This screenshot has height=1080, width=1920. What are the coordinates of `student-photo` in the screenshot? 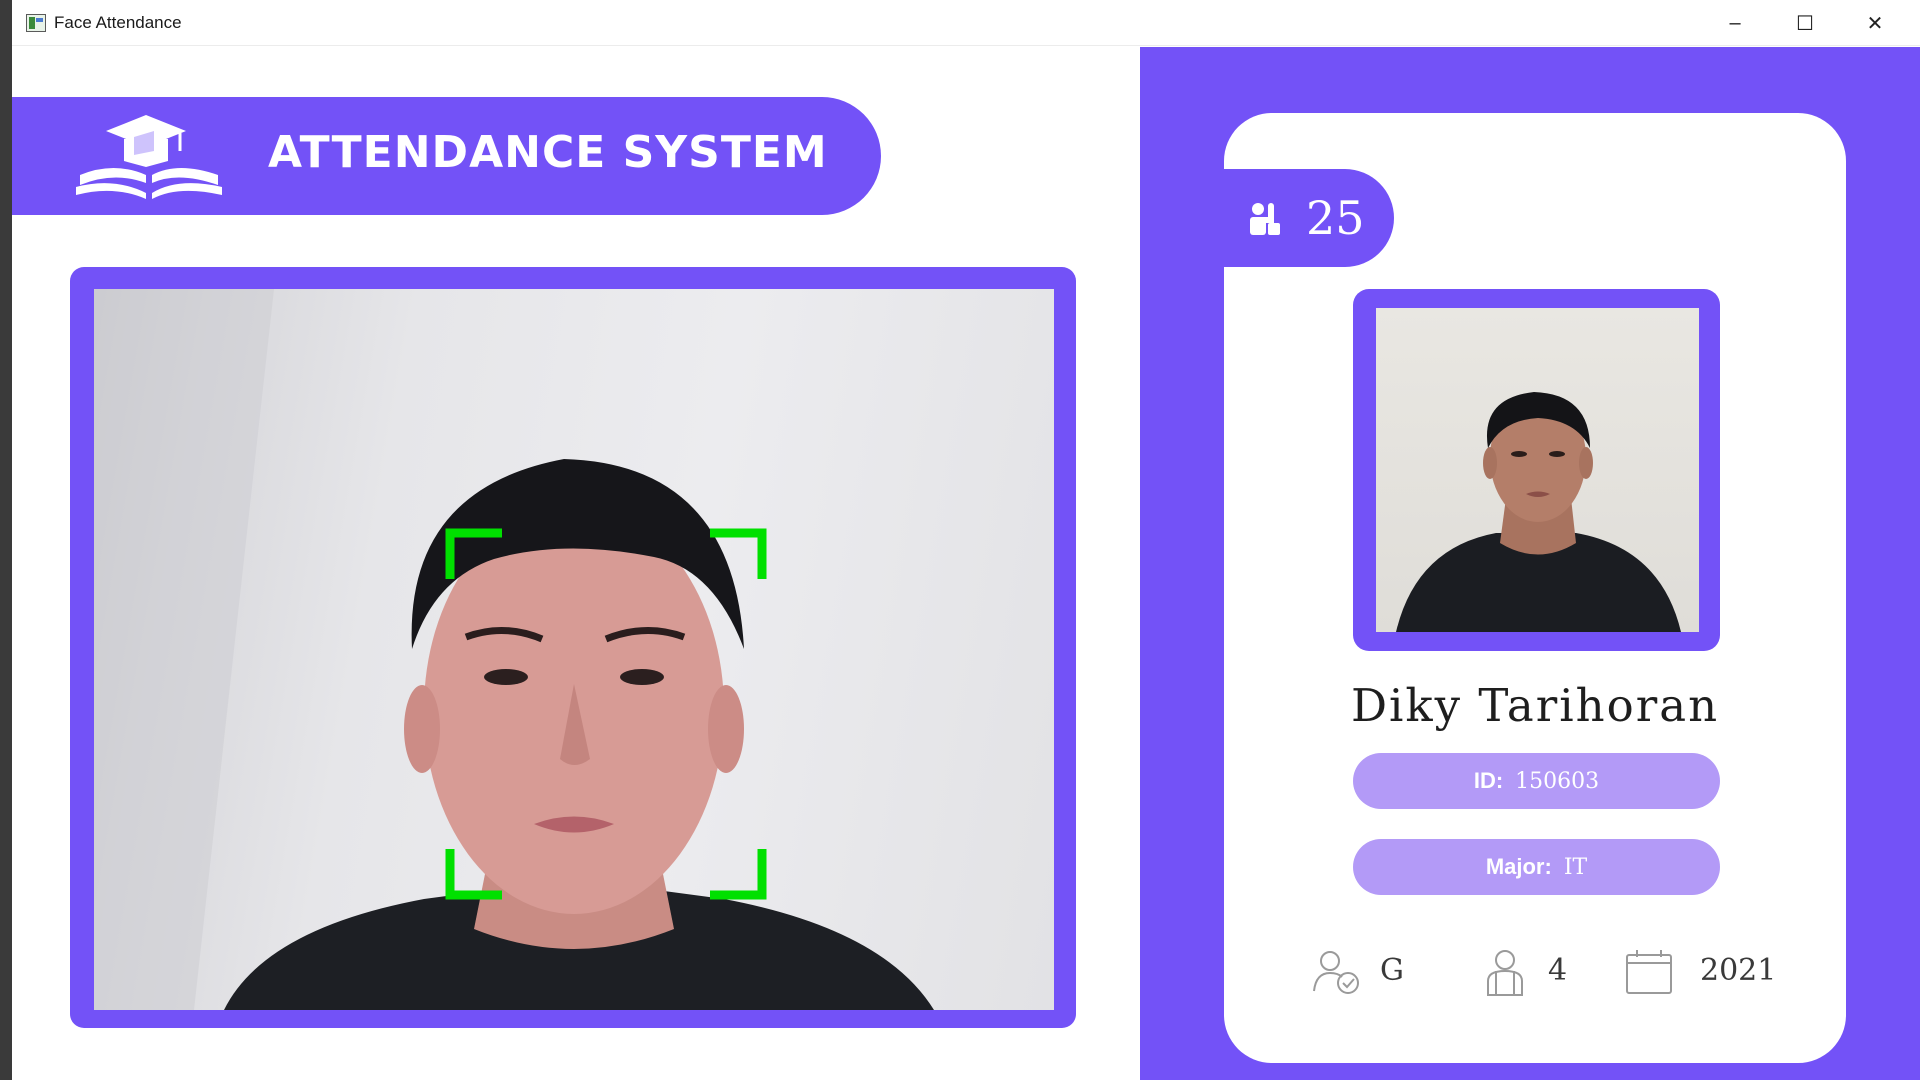 It's located at (1537, 470).